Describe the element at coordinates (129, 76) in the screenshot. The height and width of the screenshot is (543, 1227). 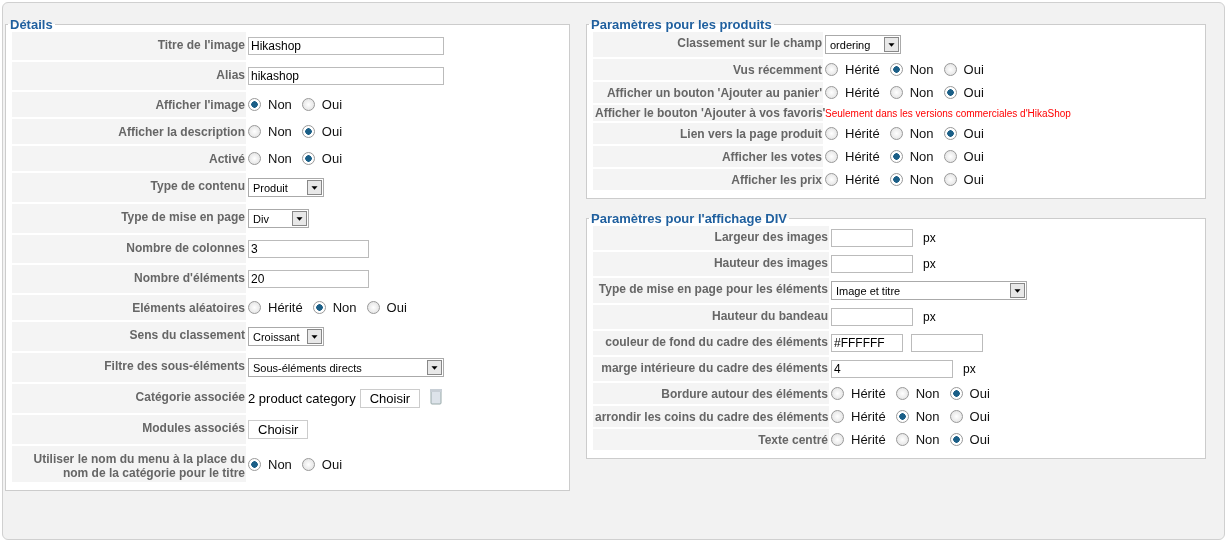
I see `field-label: Alias` at that location.